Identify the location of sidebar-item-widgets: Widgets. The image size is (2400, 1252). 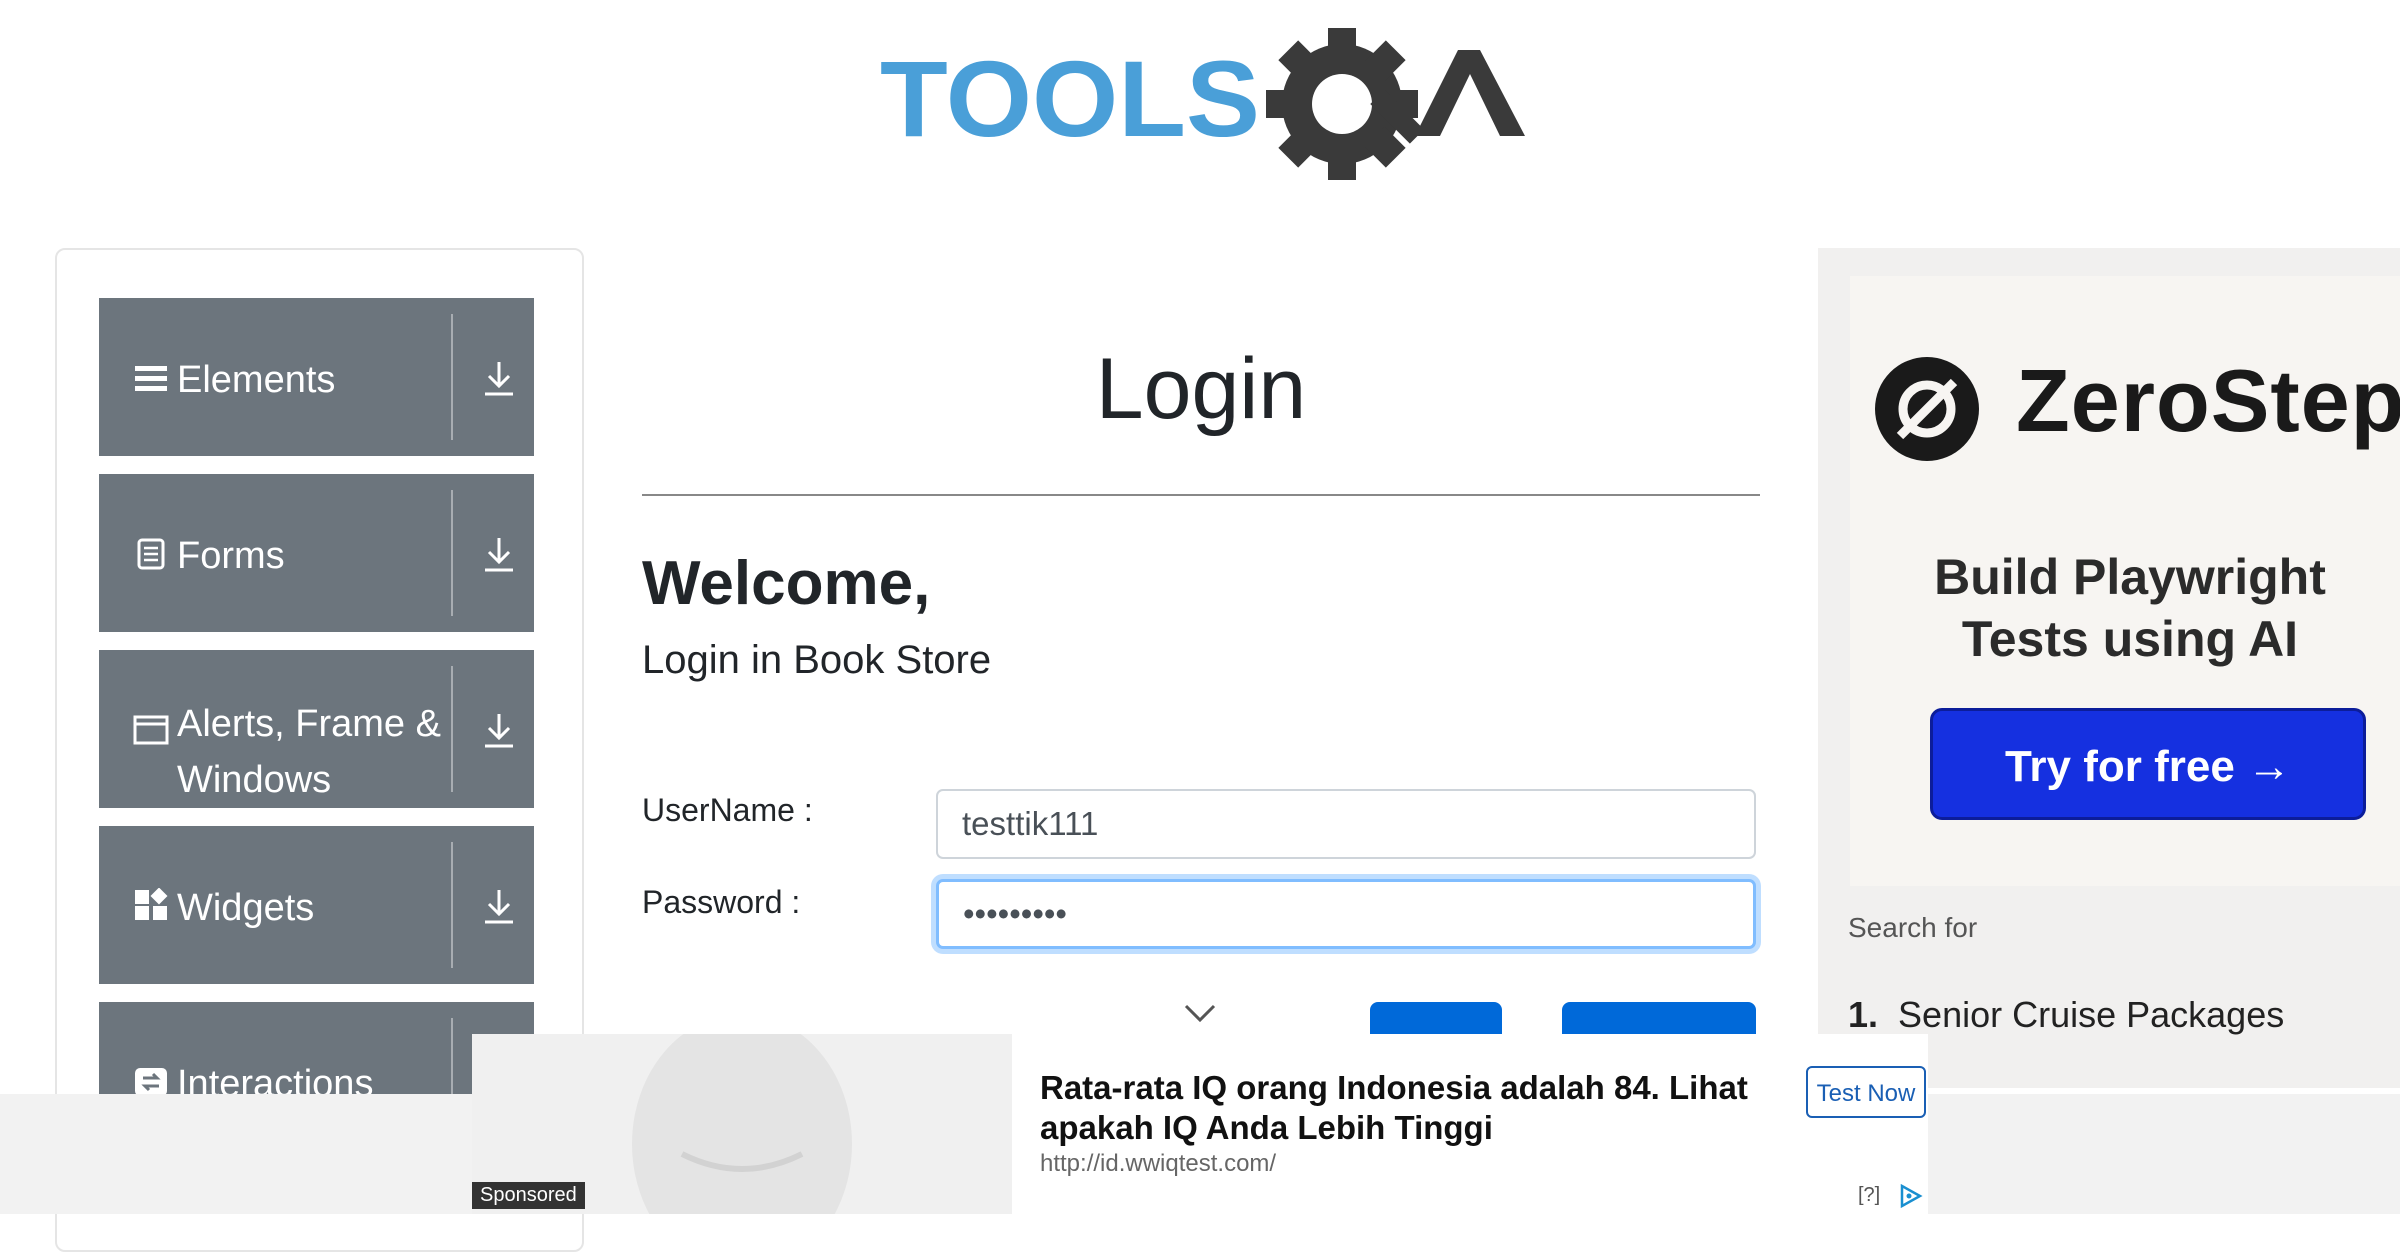
(316, 905).